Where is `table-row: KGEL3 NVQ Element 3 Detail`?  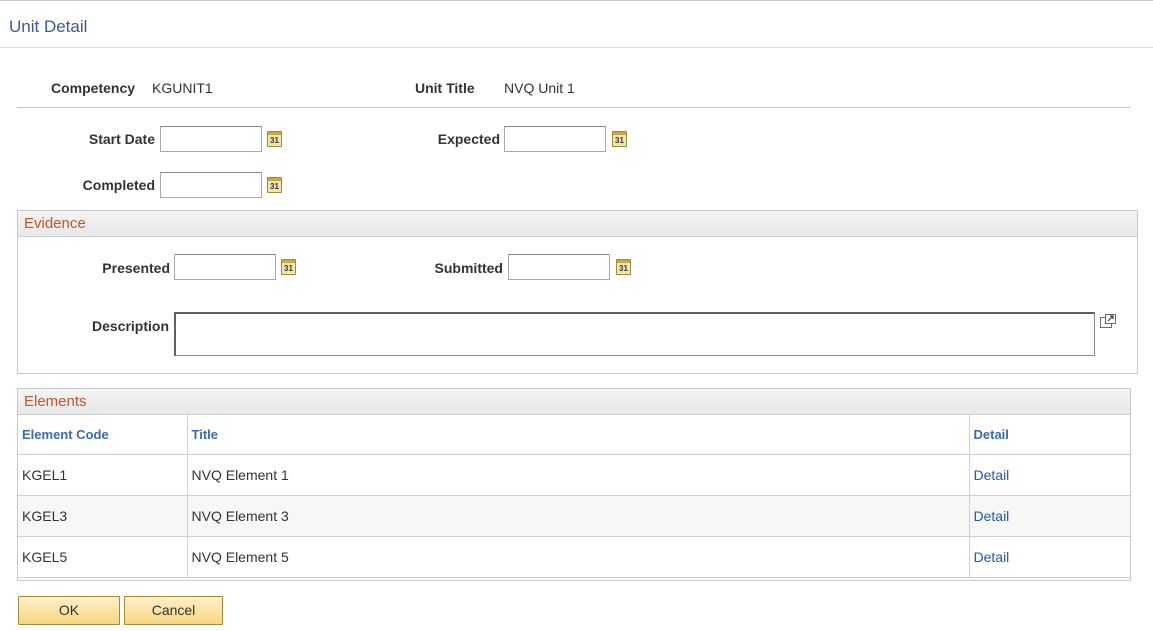 table-row: KGEL3 NVQ Element 3 Detail is located at coordinates (574, 516).